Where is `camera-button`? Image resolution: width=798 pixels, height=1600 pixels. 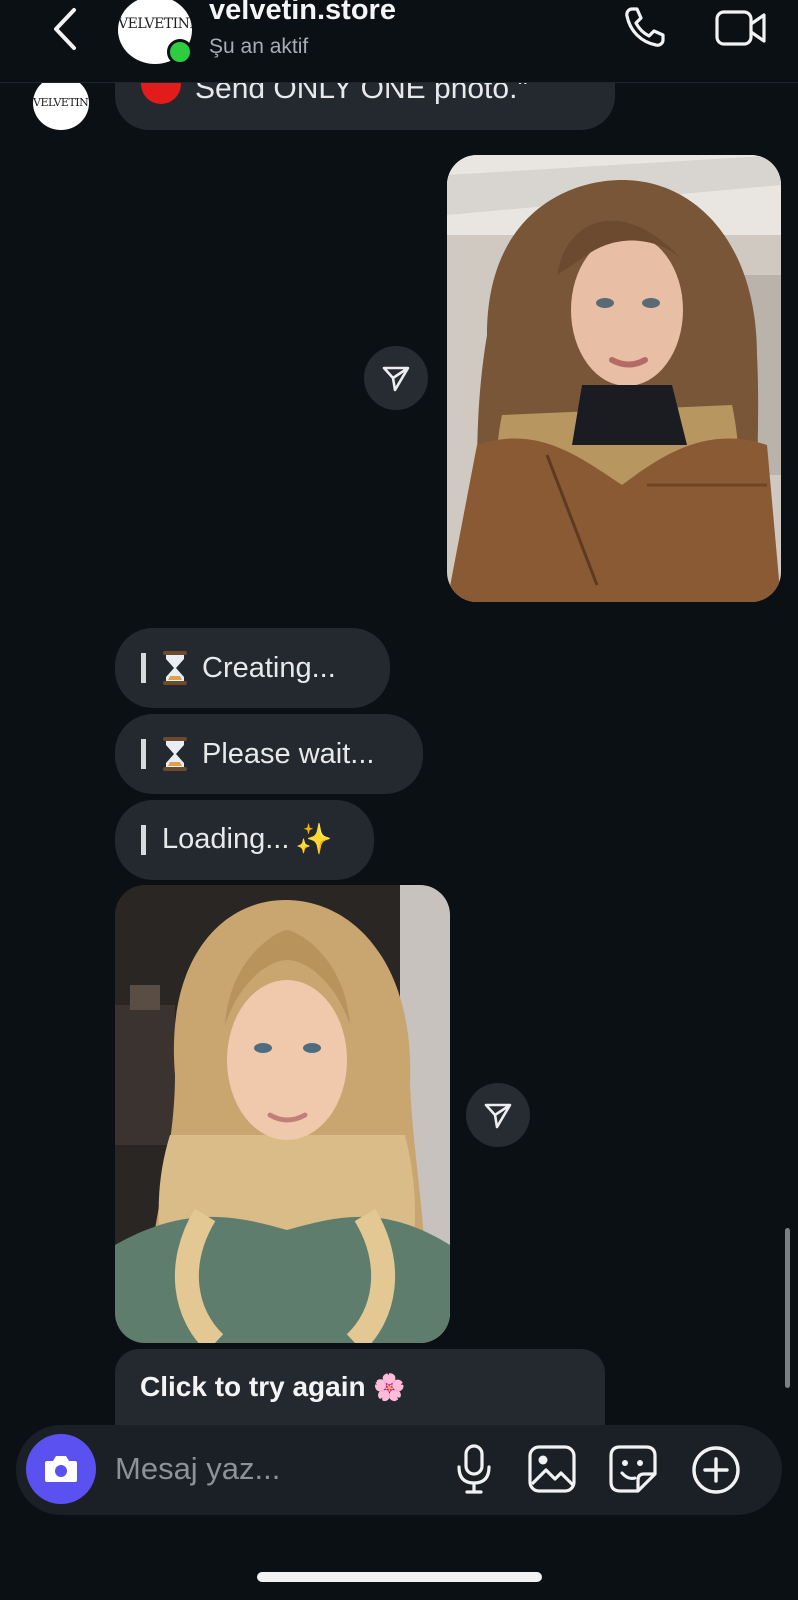
camera-button is located at coordinates (61, 1469).